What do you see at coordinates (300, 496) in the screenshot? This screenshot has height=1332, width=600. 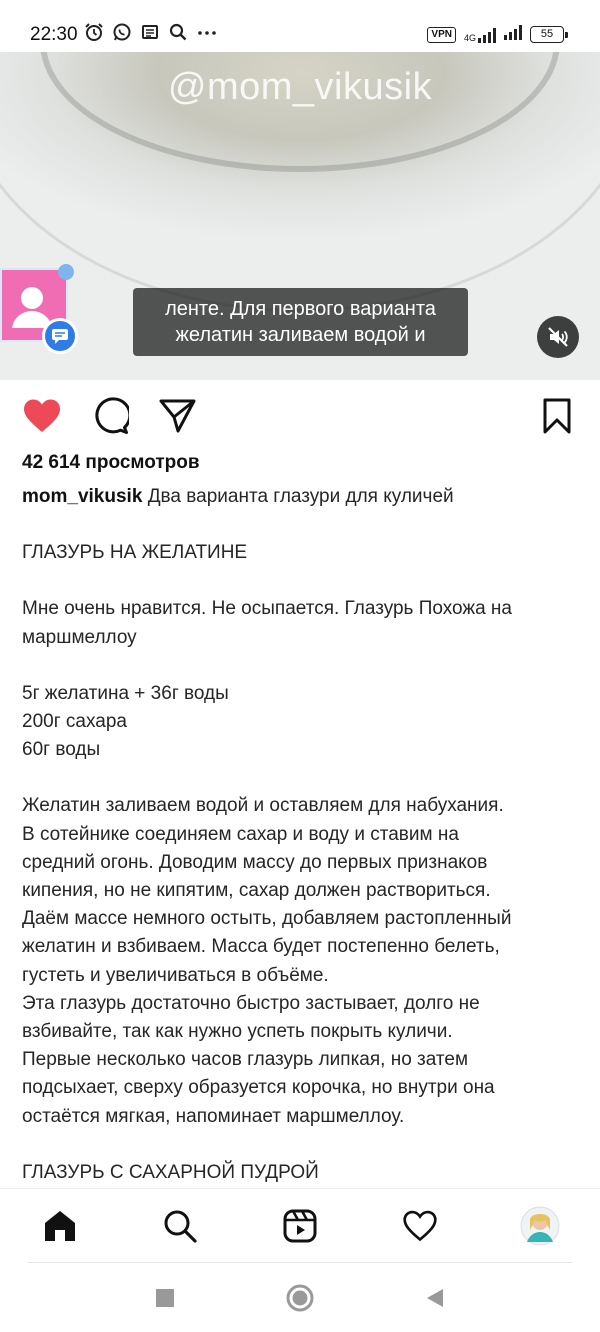 I see `caption-title: Два варианта глазури для куличей` at bounding box center [300, 496].